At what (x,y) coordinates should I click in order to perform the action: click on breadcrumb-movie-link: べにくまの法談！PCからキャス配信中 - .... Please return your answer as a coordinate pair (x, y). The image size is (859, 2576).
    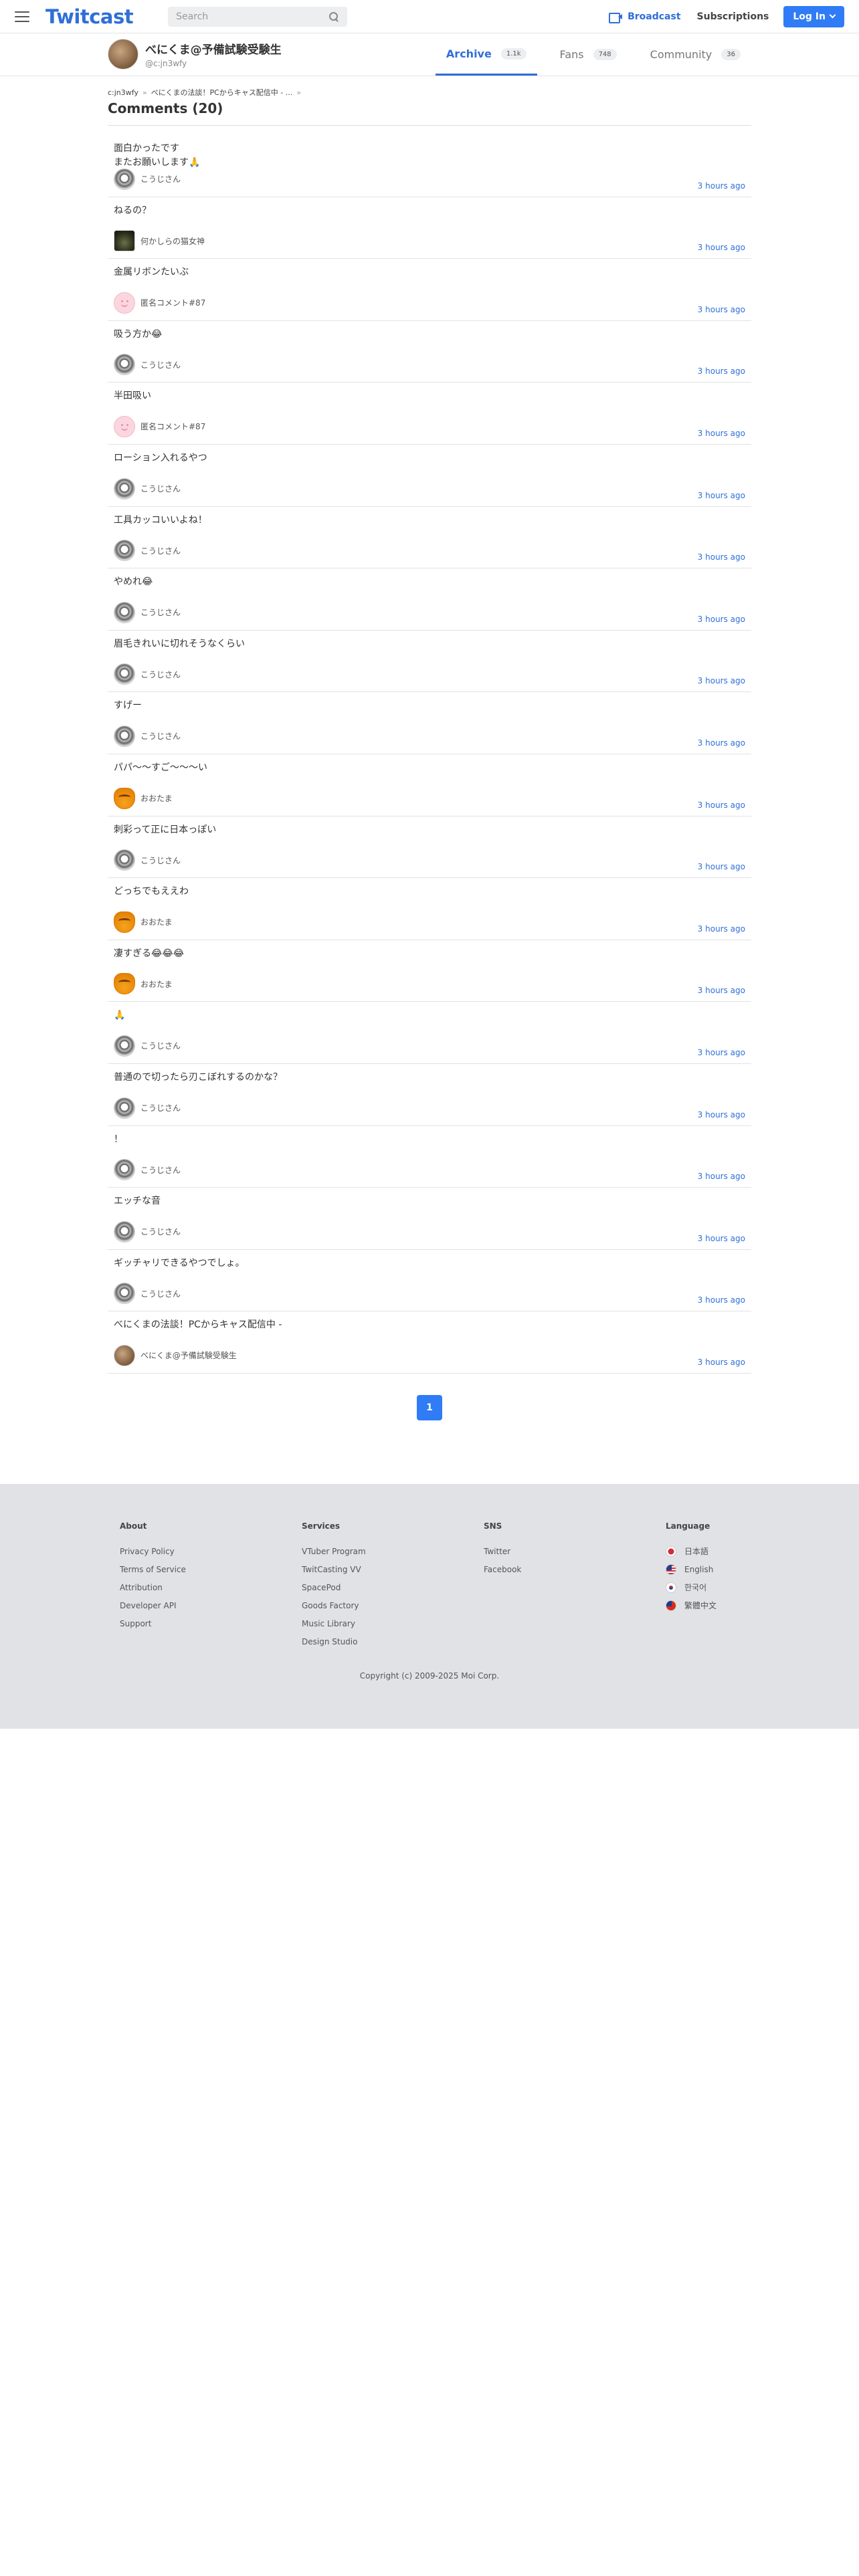
    Looking at the image, I should click on (222, 92).